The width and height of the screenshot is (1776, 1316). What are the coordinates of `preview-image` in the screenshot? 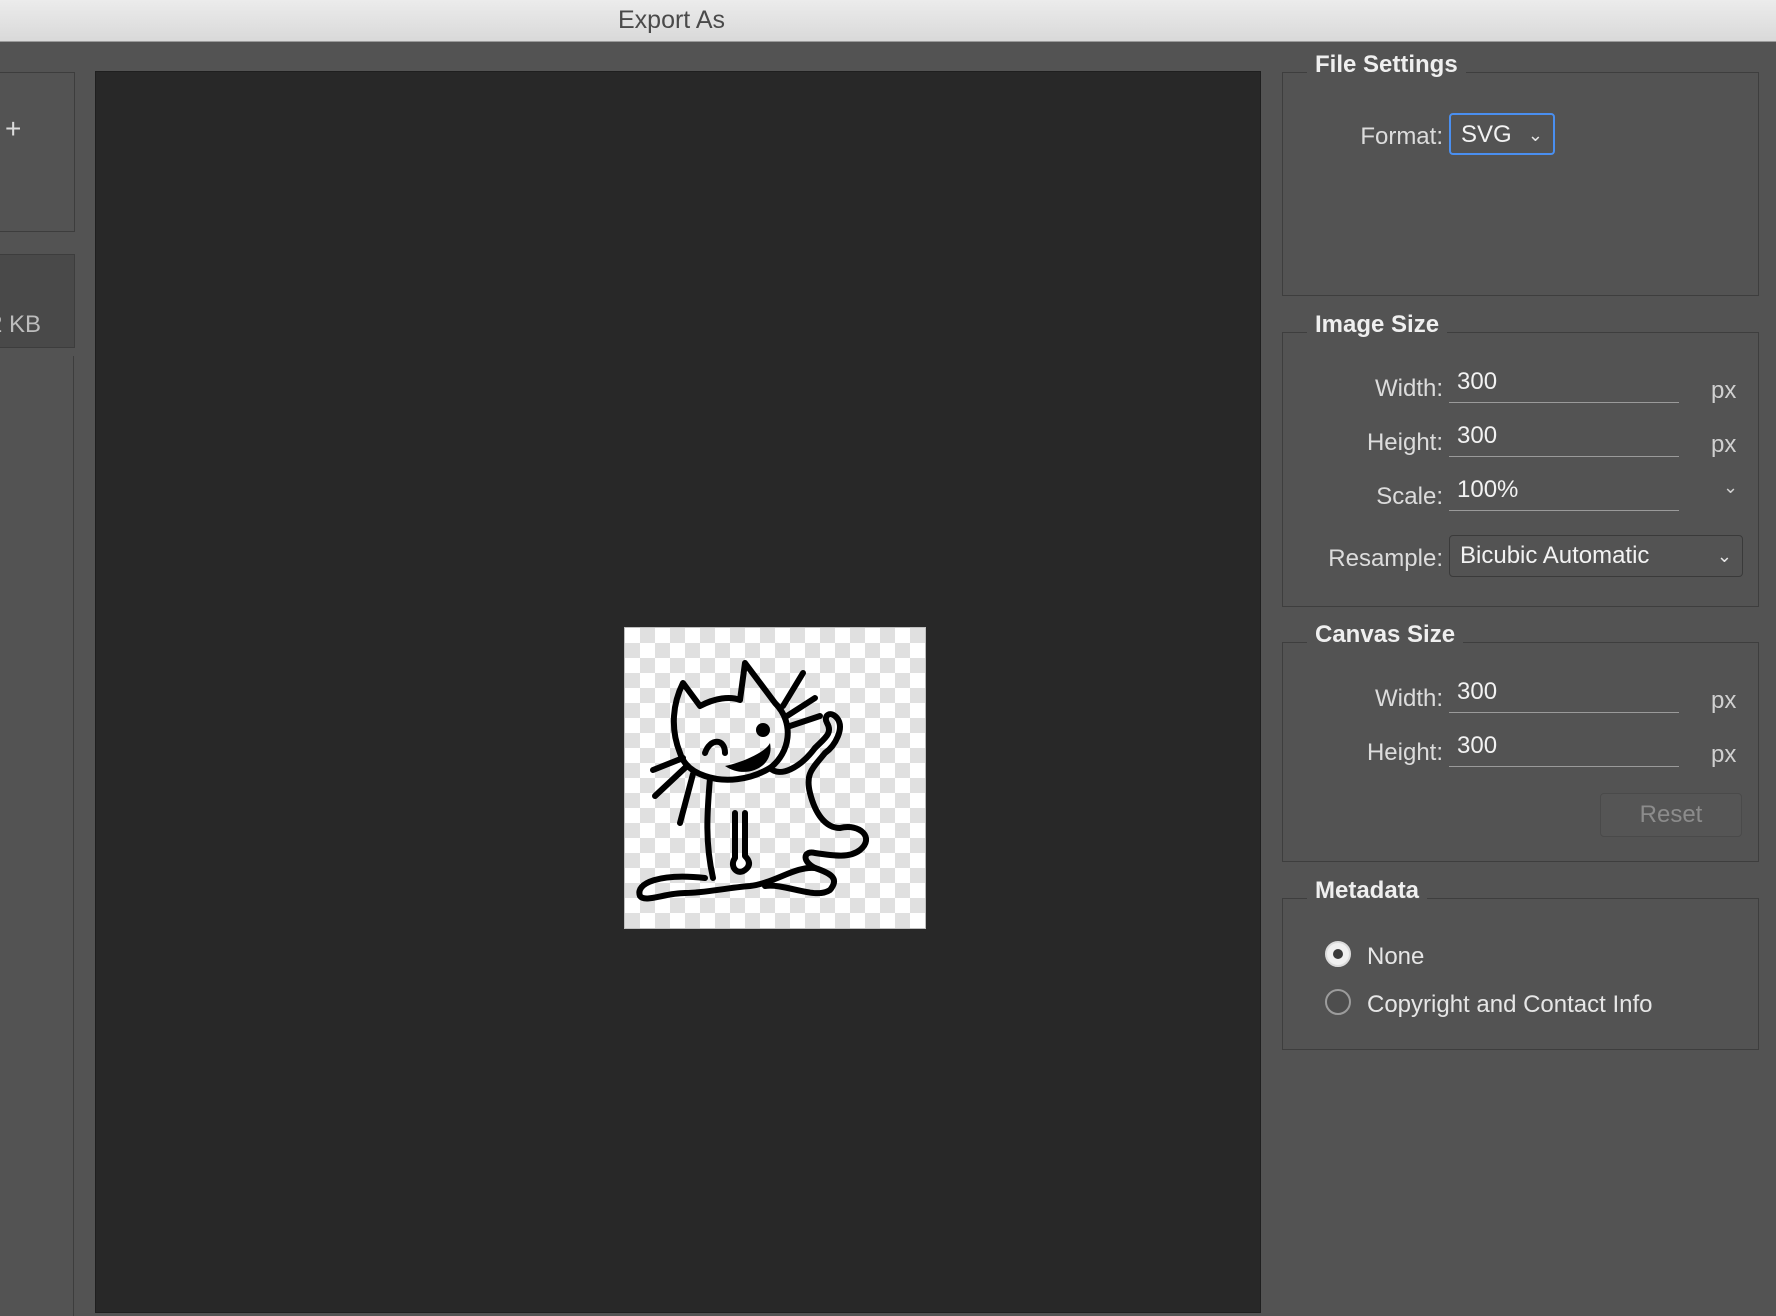 It's located at (775, 778).